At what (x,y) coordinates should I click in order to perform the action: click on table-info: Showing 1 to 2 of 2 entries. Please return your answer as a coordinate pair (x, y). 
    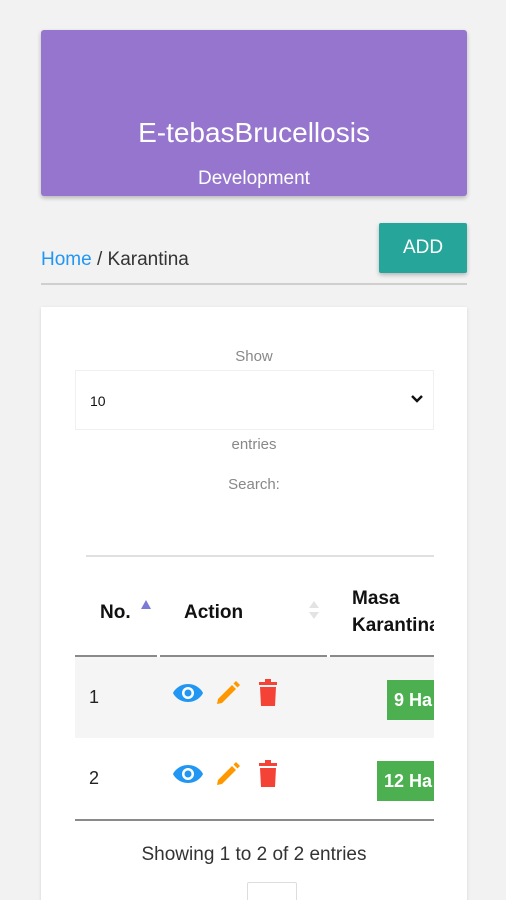
    Looking at the image, I should click on (254, 854).